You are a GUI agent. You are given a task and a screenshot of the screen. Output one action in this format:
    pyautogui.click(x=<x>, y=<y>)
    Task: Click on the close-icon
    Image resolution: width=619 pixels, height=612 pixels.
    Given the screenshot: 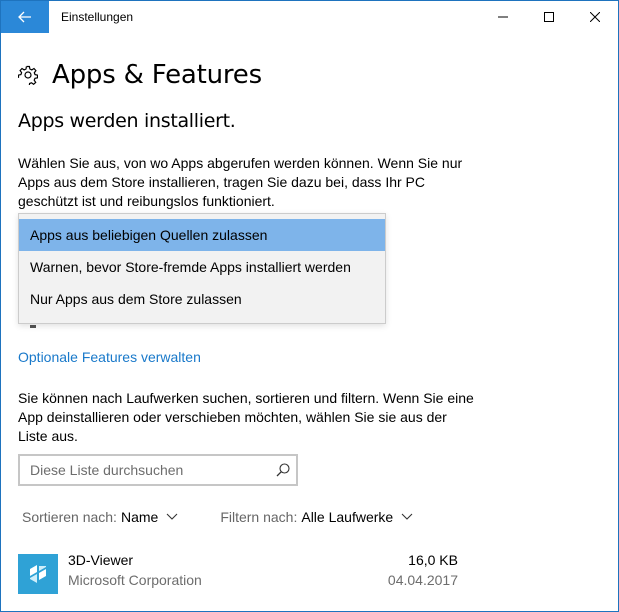 What is the action you would take?
    pyautogui.click(x=595, y=17)
    